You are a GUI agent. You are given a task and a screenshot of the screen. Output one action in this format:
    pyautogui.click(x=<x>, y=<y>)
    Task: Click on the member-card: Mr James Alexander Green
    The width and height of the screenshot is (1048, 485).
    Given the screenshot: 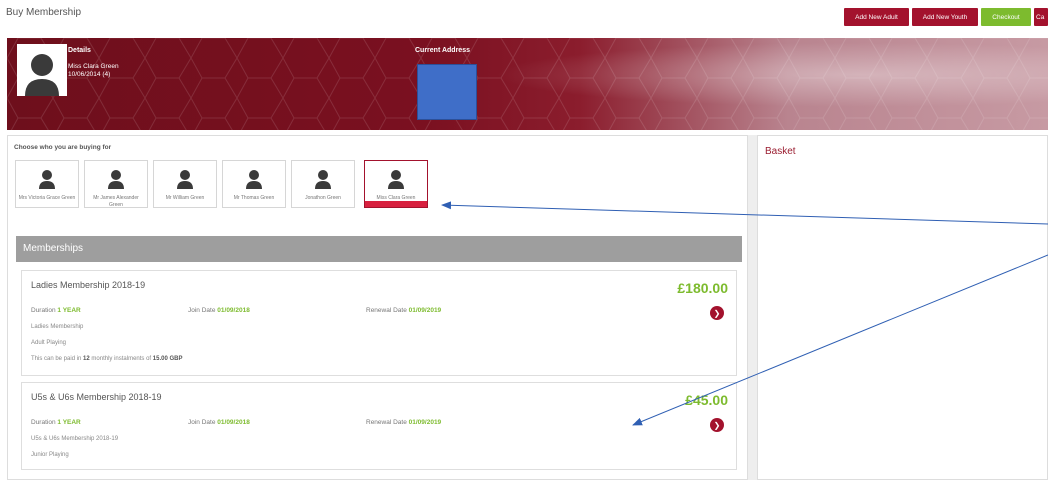 What is the action you would take?
    pyautogui.click(x=116, y=184)
    